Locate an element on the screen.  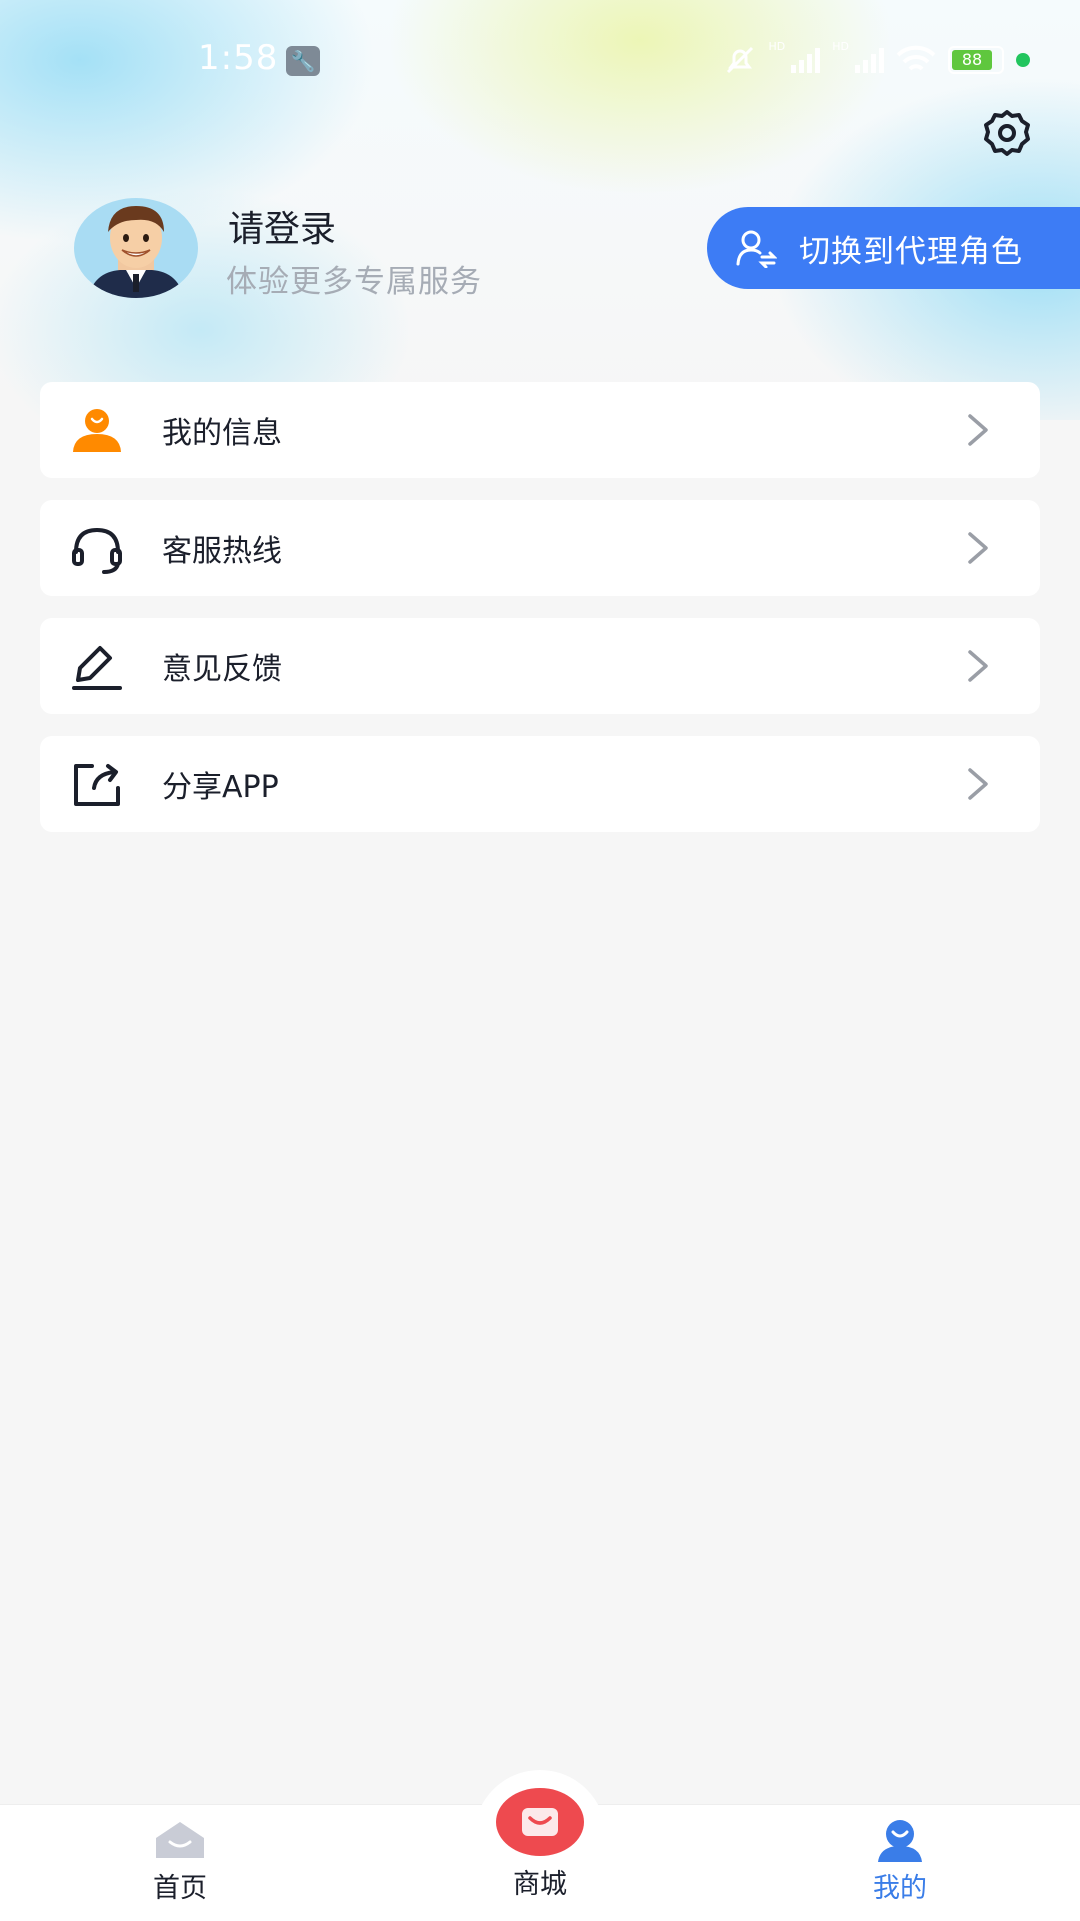
signal-1-icon is located at coordinates (806, 60).